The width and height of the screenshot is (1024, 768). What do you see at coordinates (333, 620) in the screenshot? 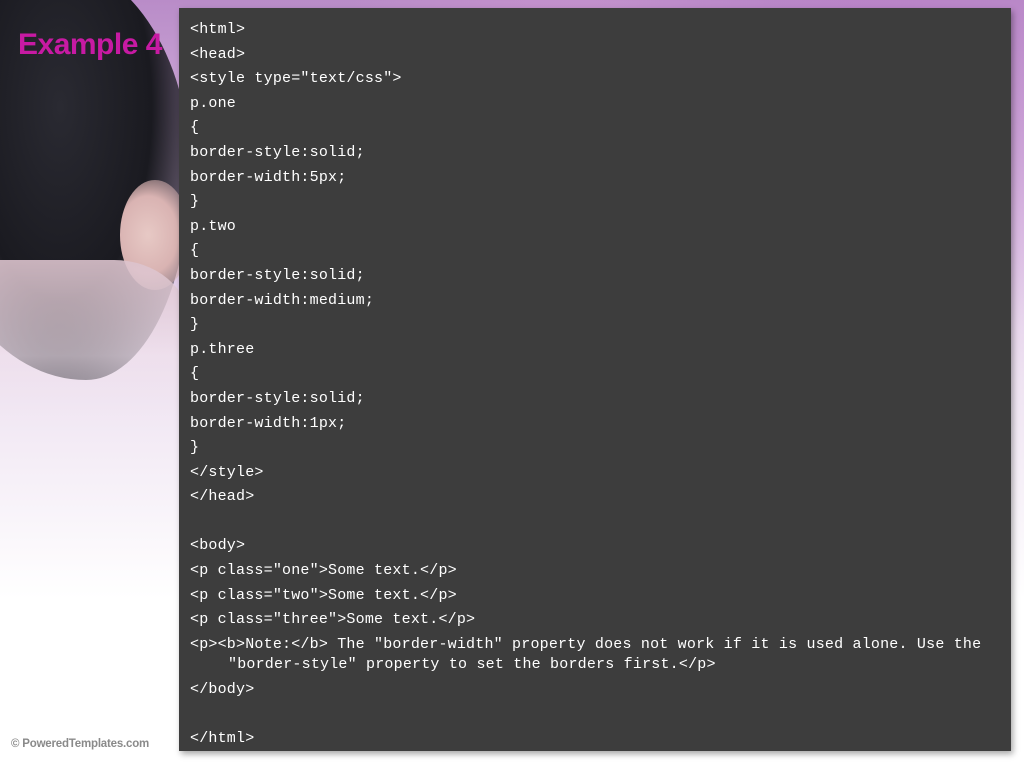
I see `code-line: <p class="three">Some text.</p>` at bounding box center [333, 620].